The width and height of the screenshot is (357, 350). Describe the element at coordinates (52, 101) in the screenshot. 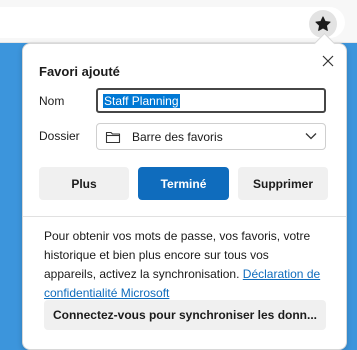

I see `name-label: Nom` at that location.